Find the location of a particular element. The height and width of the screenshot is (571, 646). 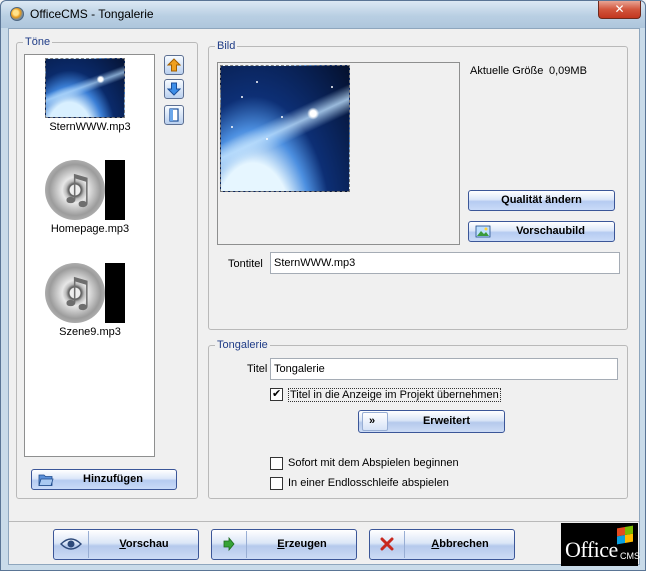

list-item-label: Szene9.mp3 is located at coordinates (90, 332).